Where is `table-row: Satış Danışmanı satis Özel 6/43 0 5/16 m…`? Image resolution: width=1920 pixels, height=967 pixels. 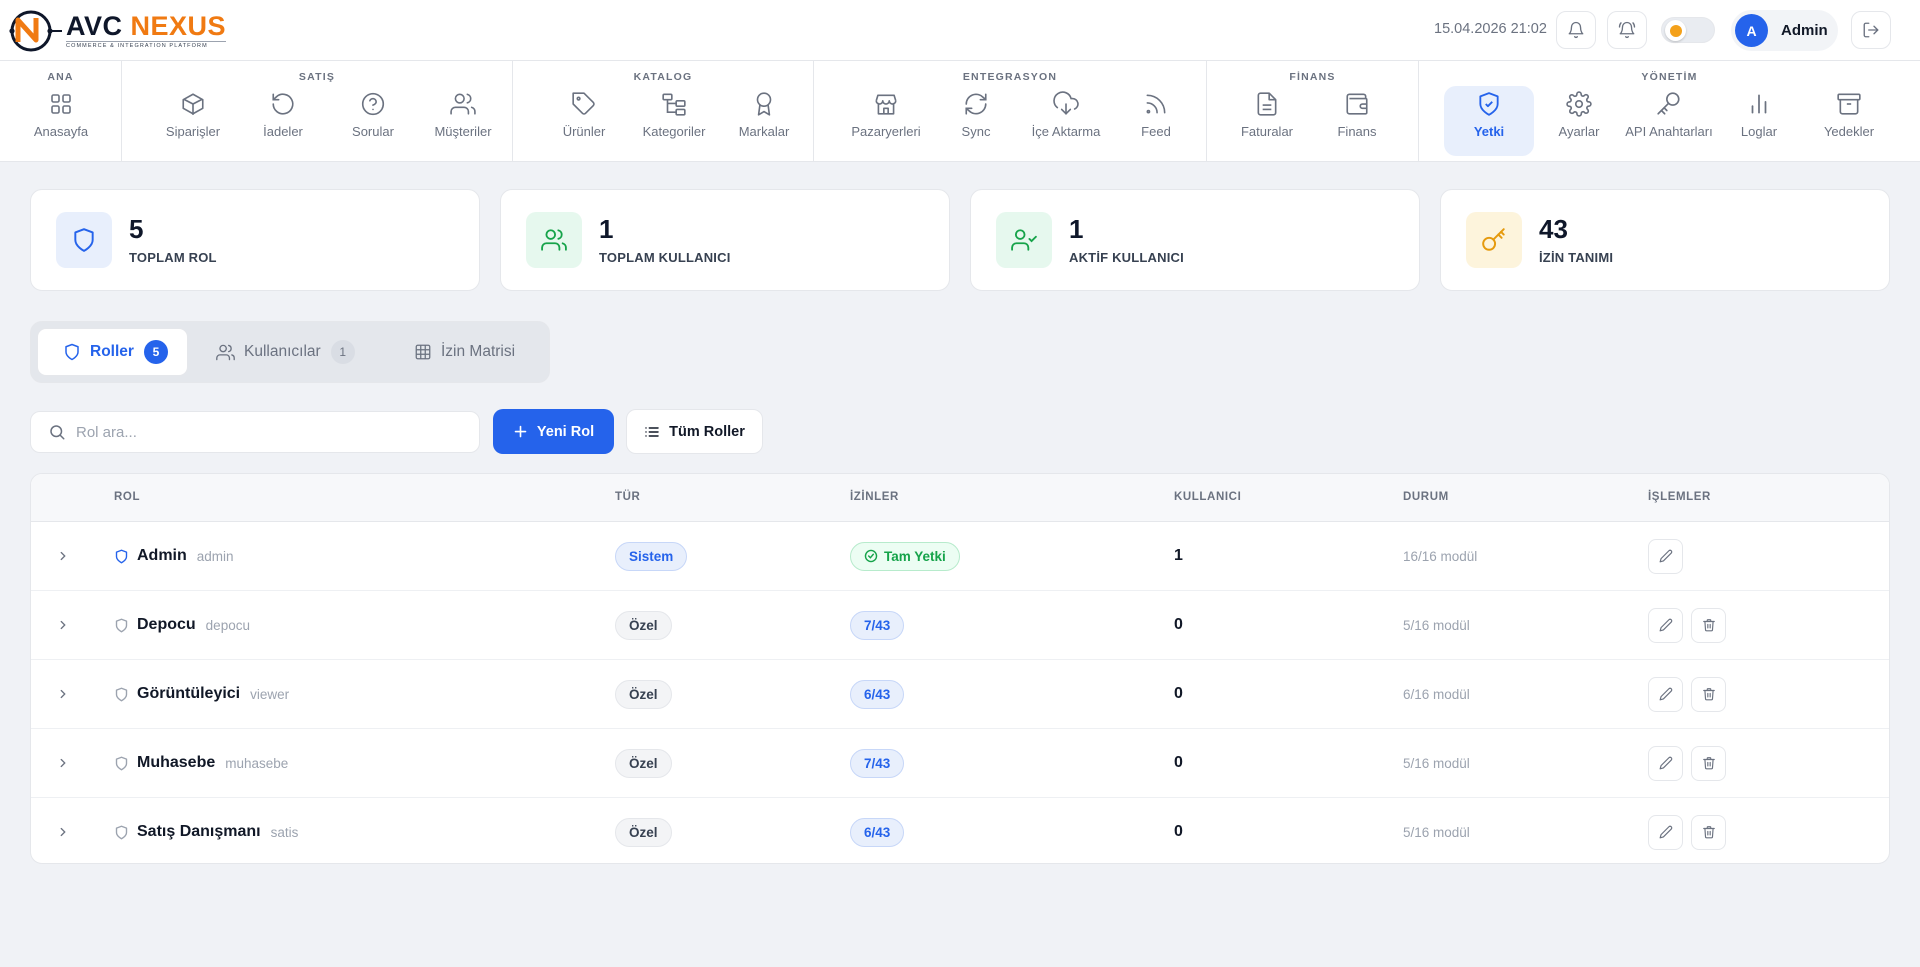
table-row: Satış Danışmanı satis Özel 6/43 0 5/16 m… is located at coordinates (960, 830).